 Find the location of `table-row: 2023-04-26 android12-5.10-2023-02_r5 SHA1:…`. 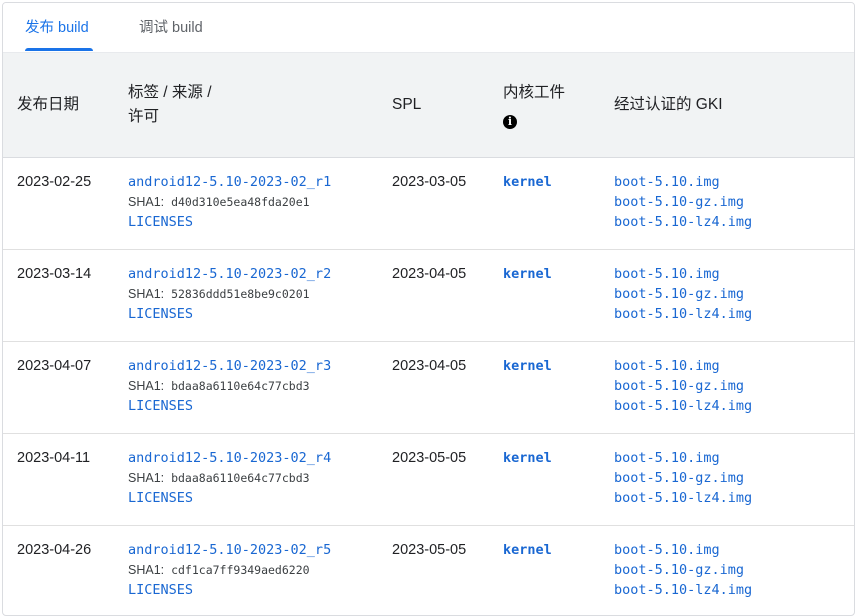

table-row: 2023-04-26 android12-5.10-2023-02_r5 SHA1:… is located at coordinates (428, 570).